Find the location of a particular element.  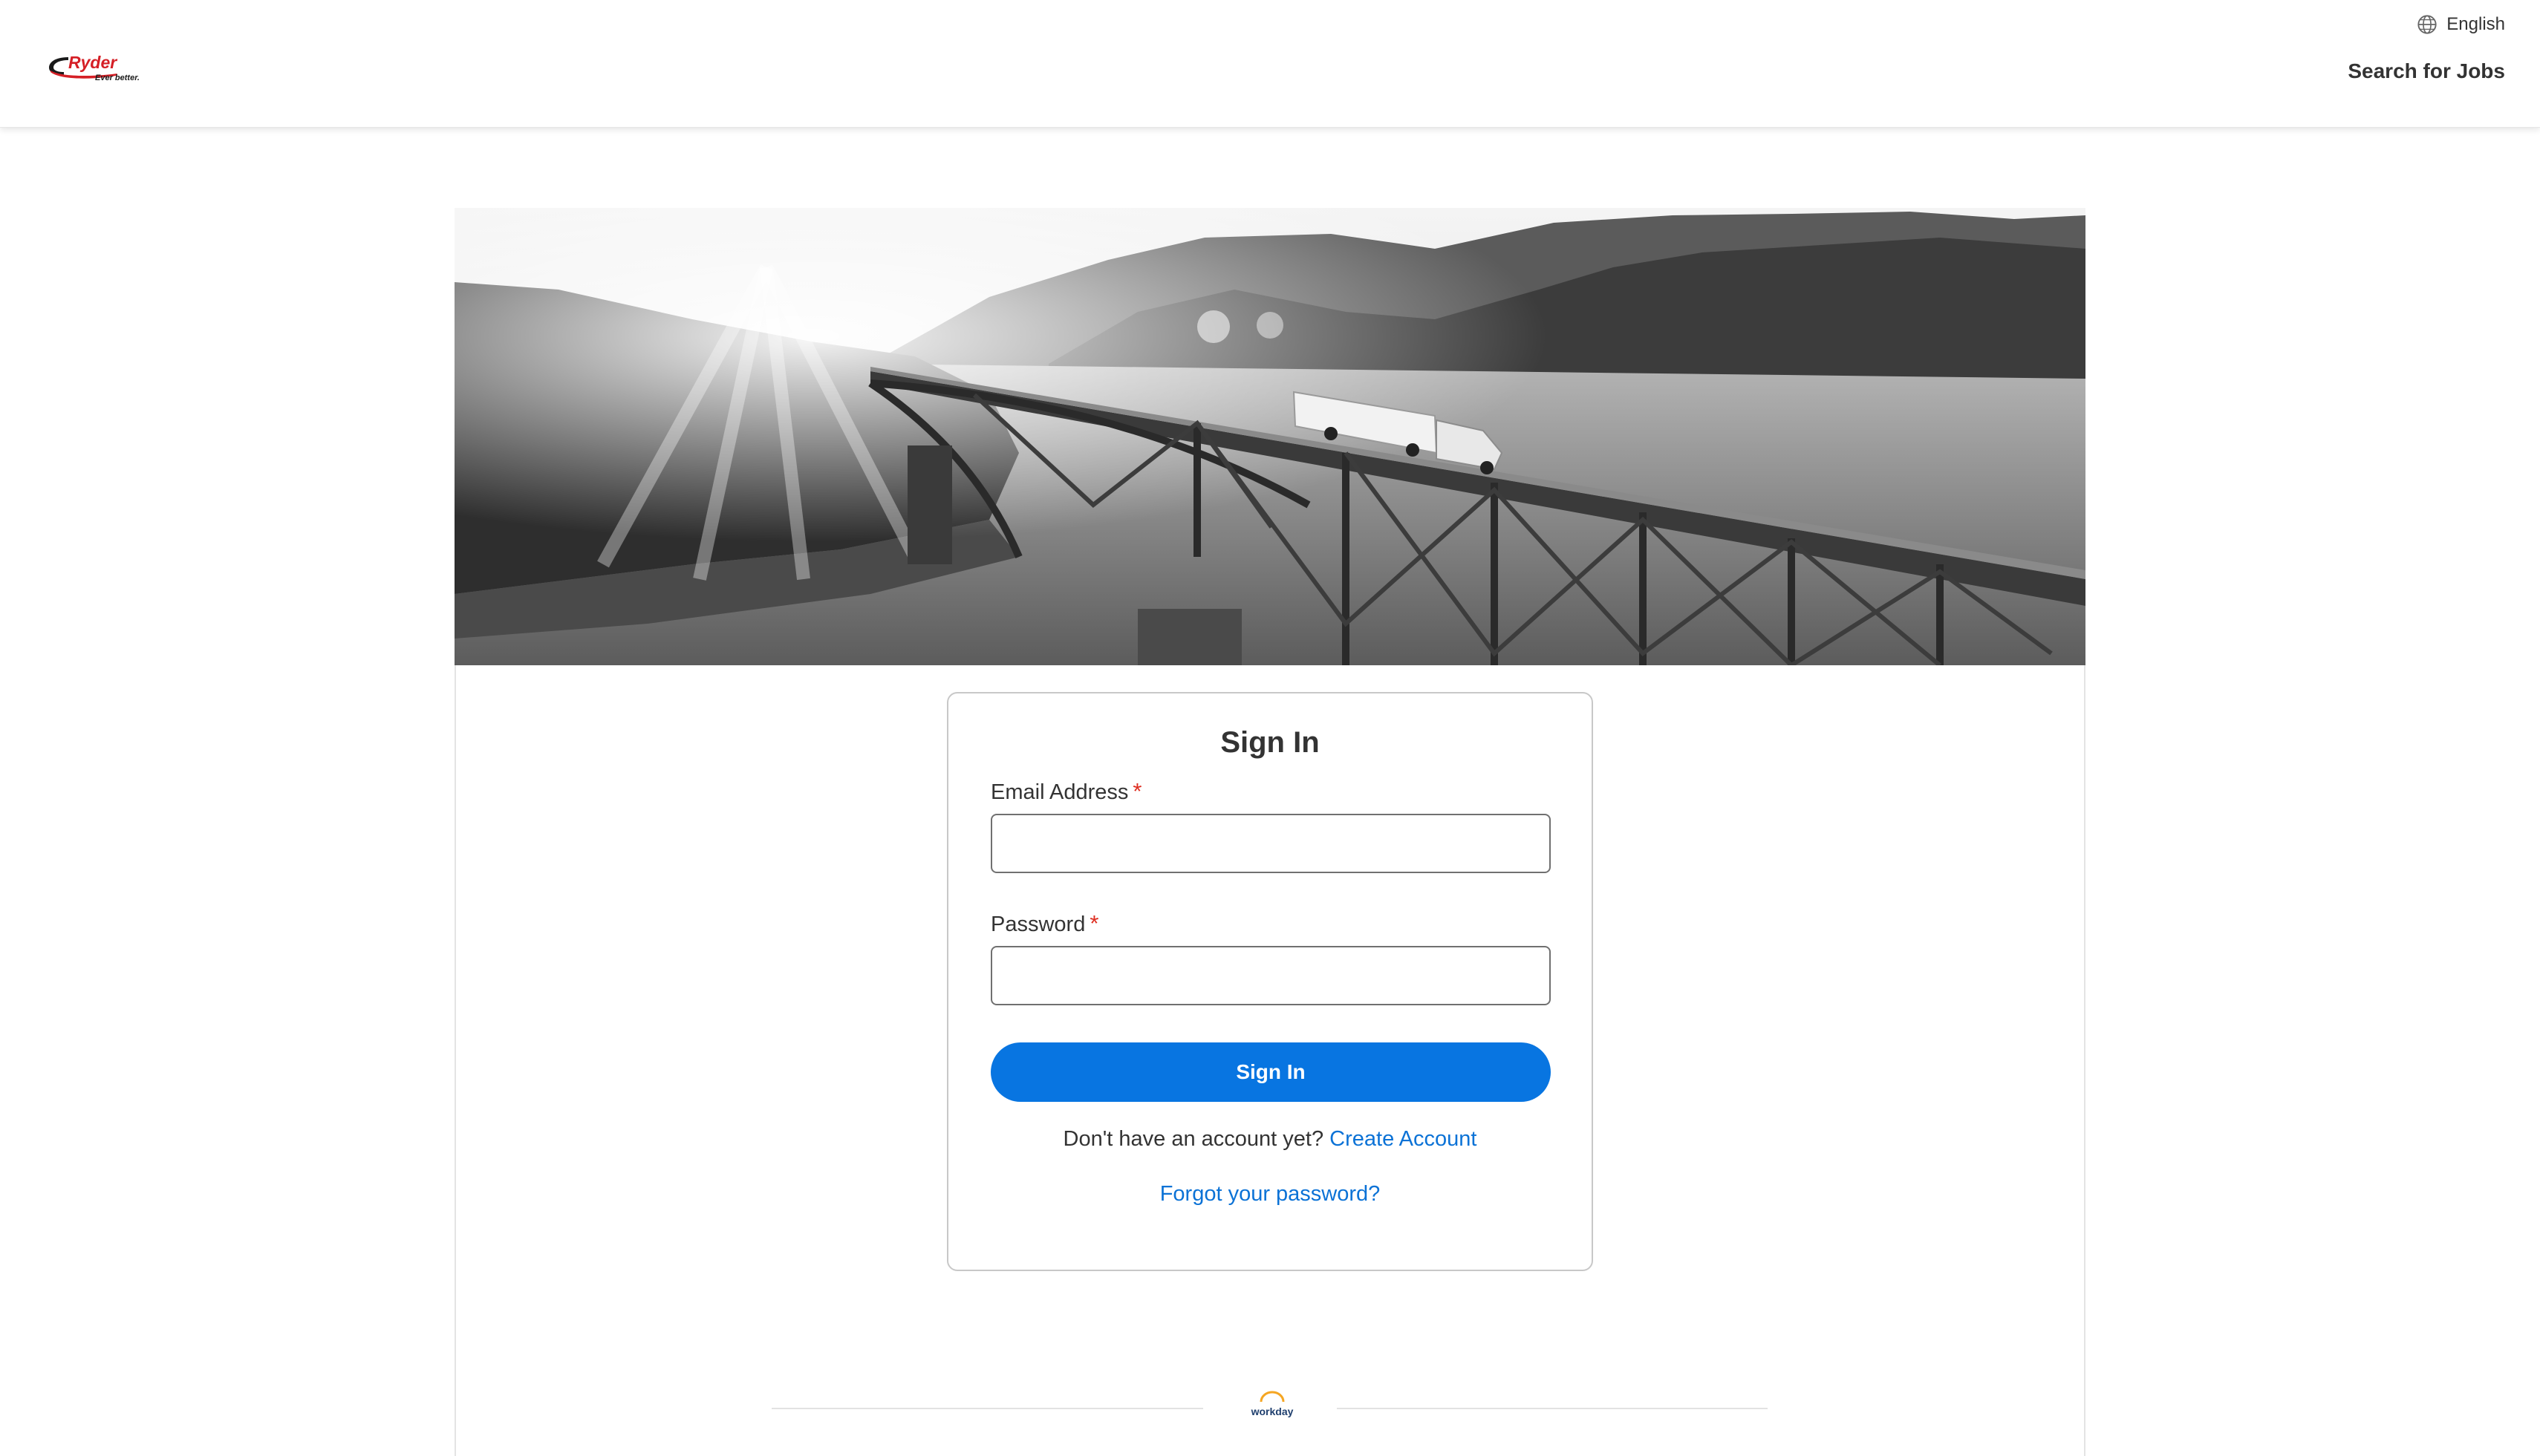

no-account-text: Don't have an account yet? is located at coordinates (1193, 1139).